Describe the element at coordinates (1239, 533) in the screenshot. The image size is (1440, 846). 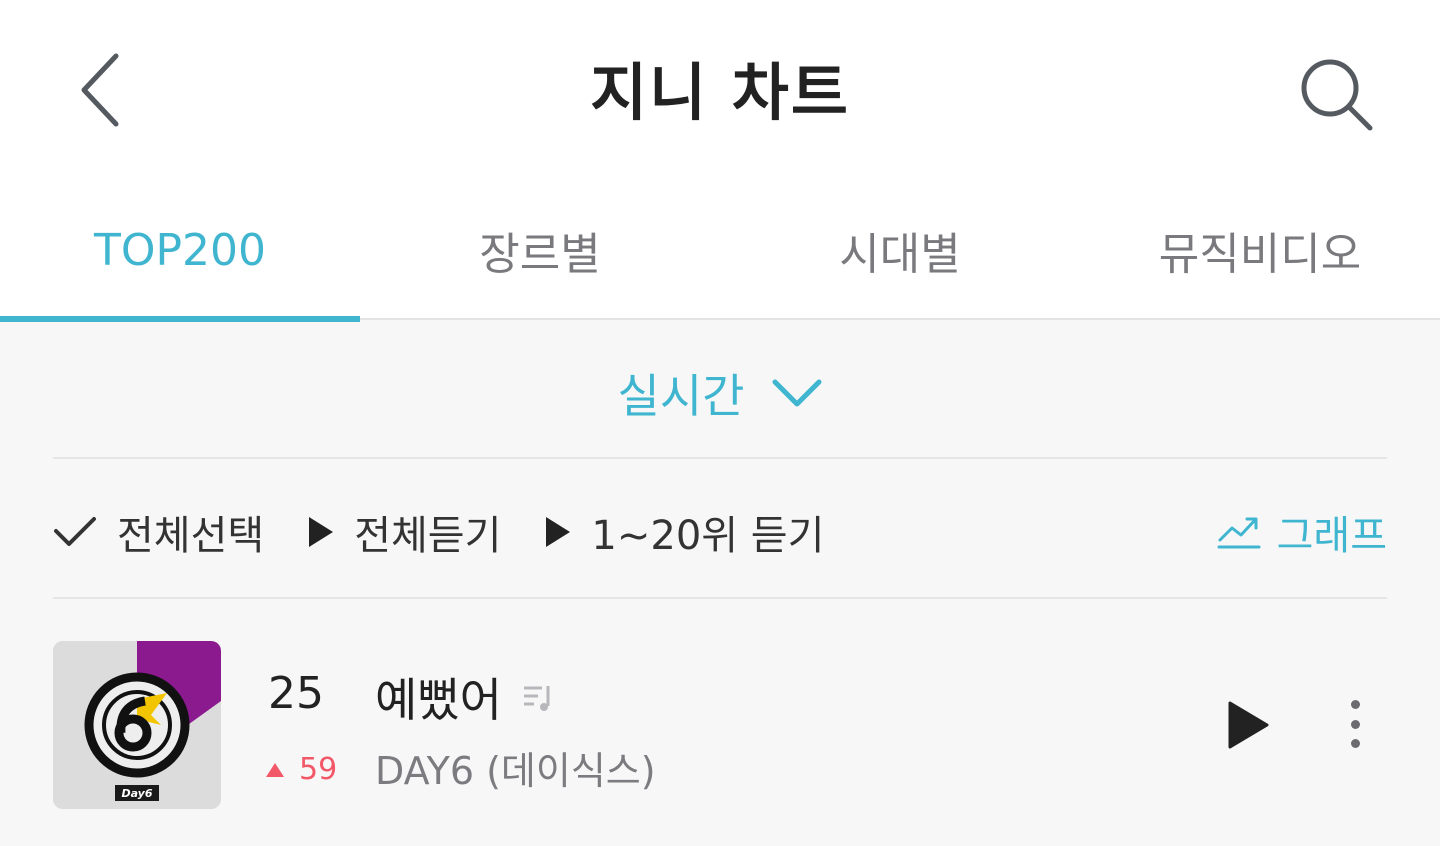
I see `trend-graph-icon` at that location.